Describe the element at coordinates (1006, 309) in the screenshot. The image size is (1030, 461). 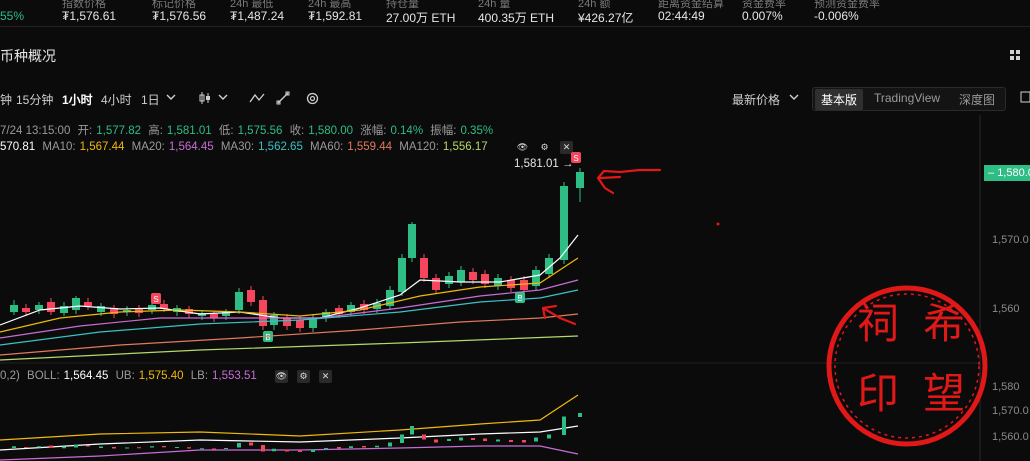
I see `axis-label-1560: 1,560` at that location.